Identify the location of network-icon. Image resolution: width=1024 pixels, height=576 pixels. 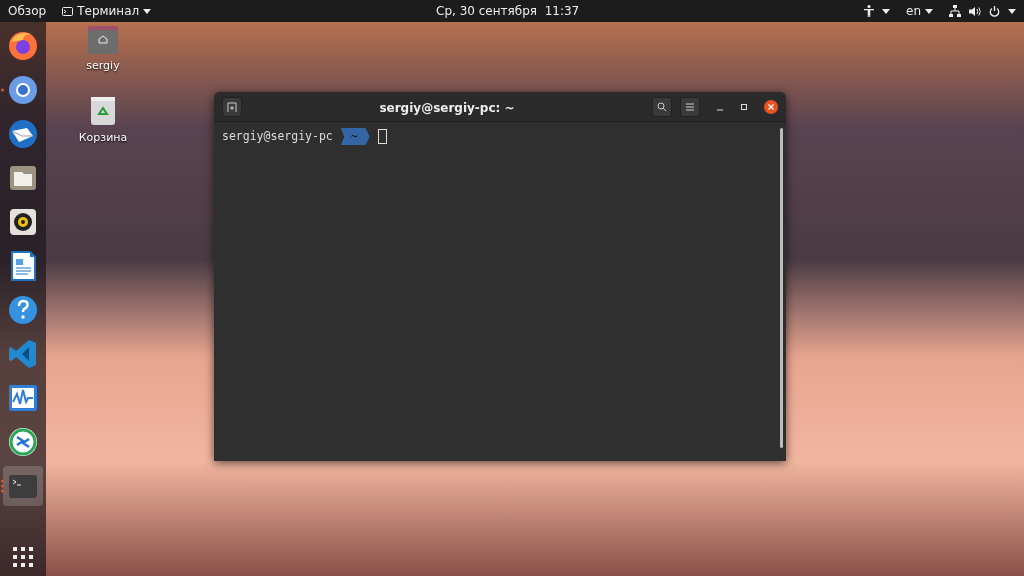
(955, 11).